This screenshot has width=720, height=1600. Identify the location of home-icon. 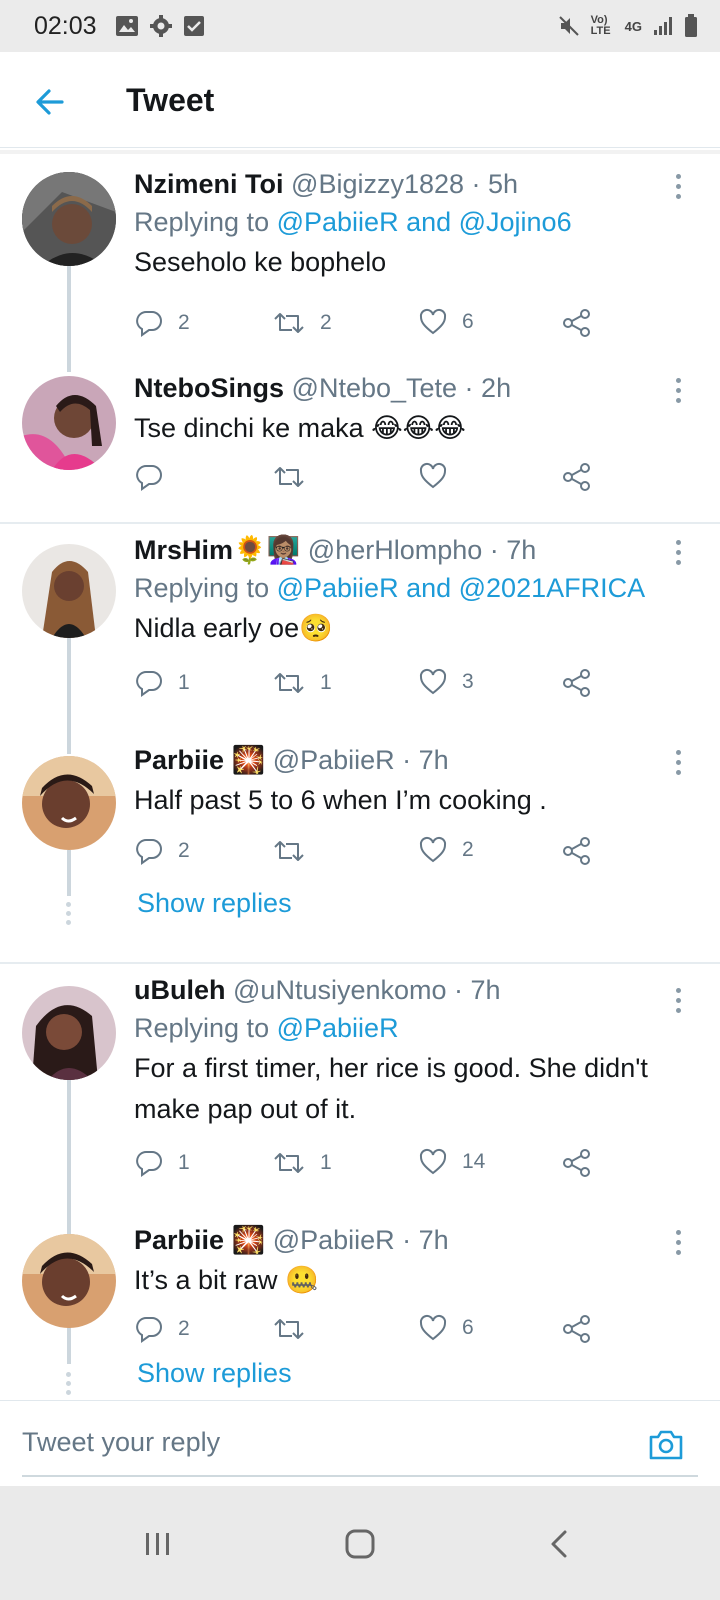
(360, 1544).